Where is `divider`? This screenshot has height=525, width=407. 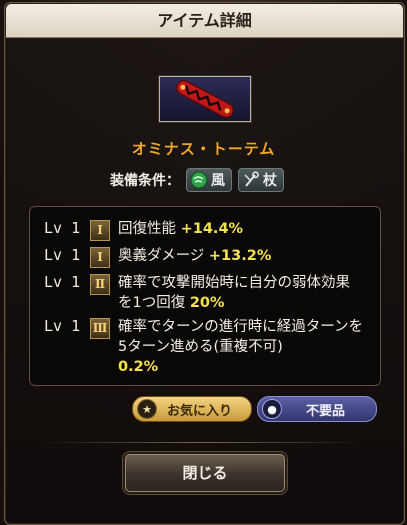
divider is located at coordinates (203, 442).